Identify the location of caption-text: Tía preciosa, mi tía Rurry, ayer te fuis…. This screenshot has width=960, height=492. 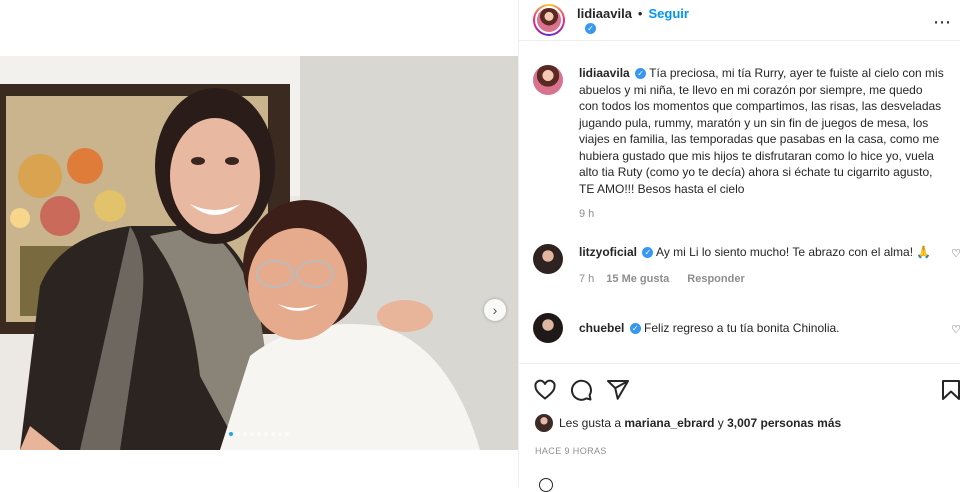
(761, 131).